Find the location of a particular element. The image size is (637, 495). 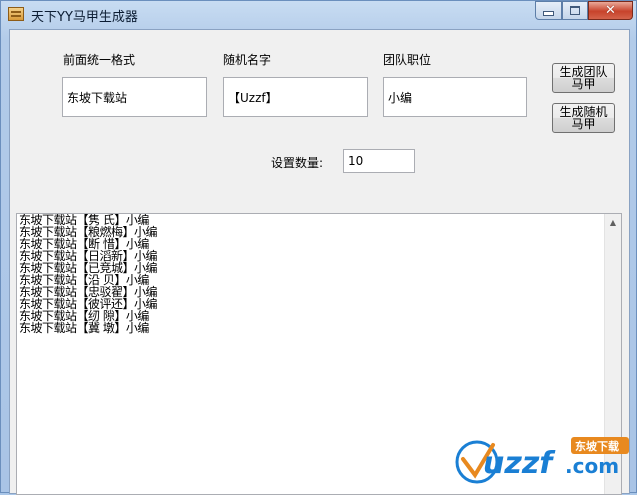

output-line: 东坡下载站【冀 墩】小编 is located at coordinates (84, 328).